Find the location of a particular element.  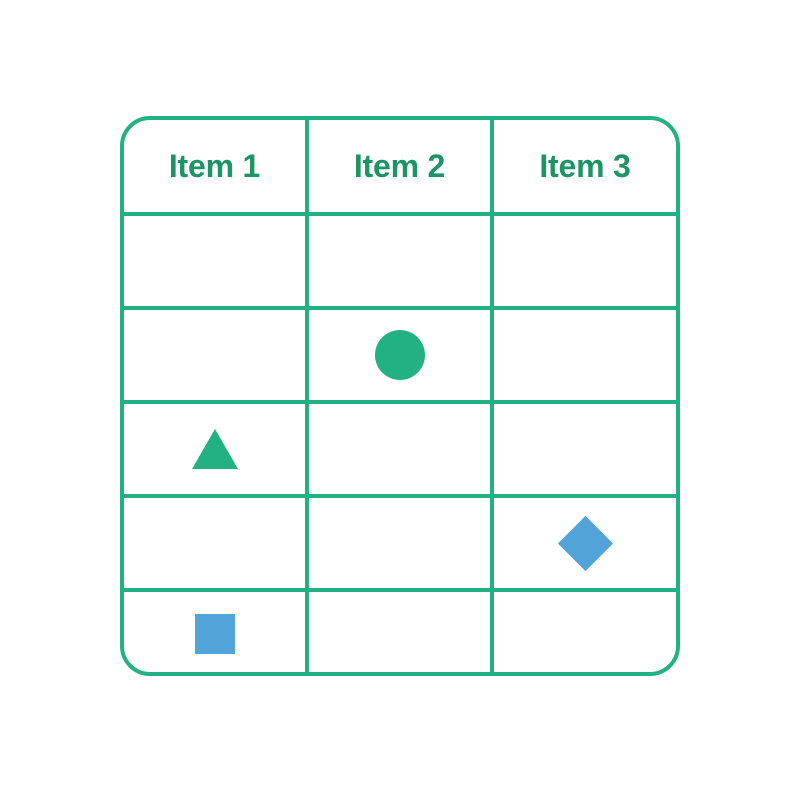

table-cell-r4c2 is located at coordinates (399, 543).